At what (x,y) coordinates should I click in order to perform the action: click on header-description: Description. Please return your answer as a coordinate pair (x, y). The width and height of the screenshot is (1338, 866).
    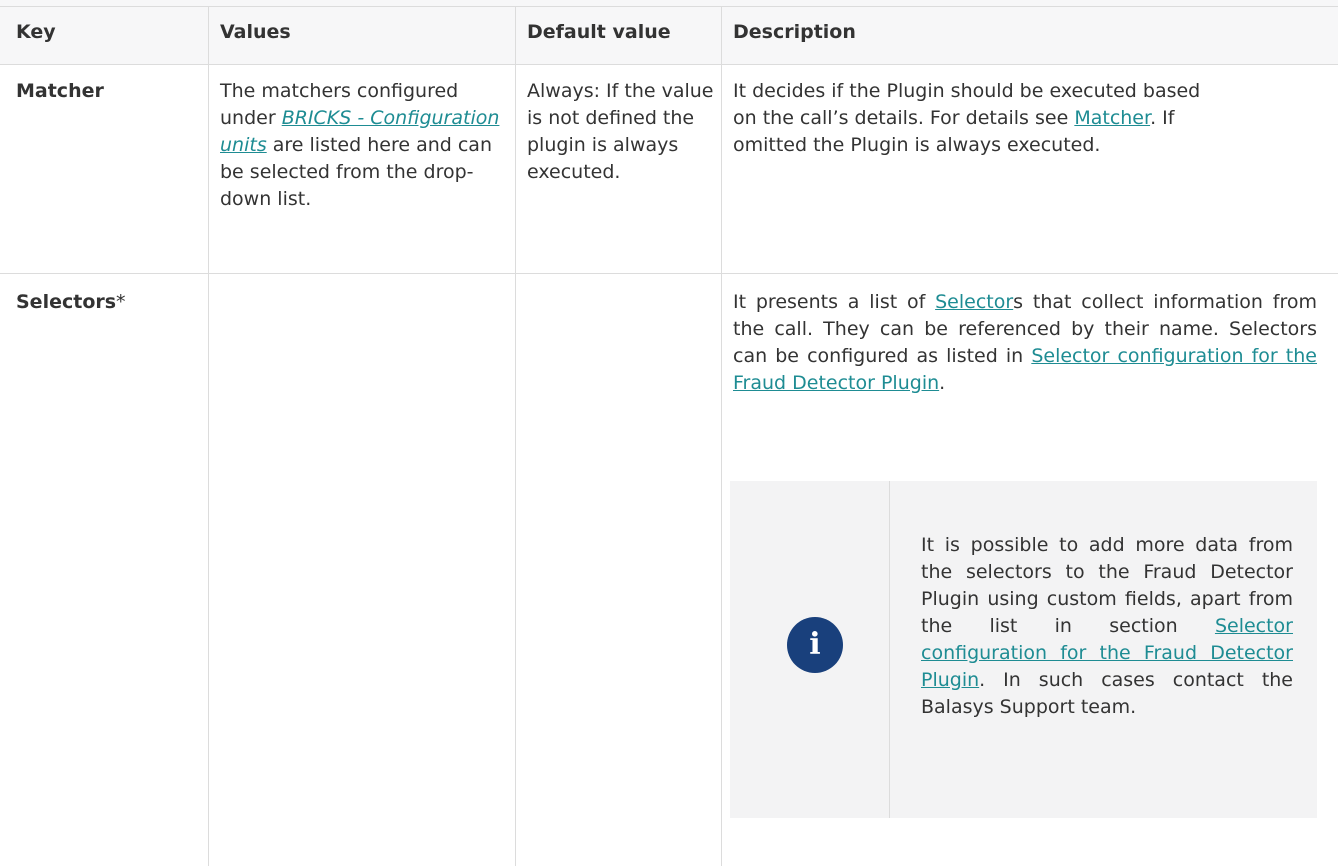
    Looking at the image, I should click on (794, 32).